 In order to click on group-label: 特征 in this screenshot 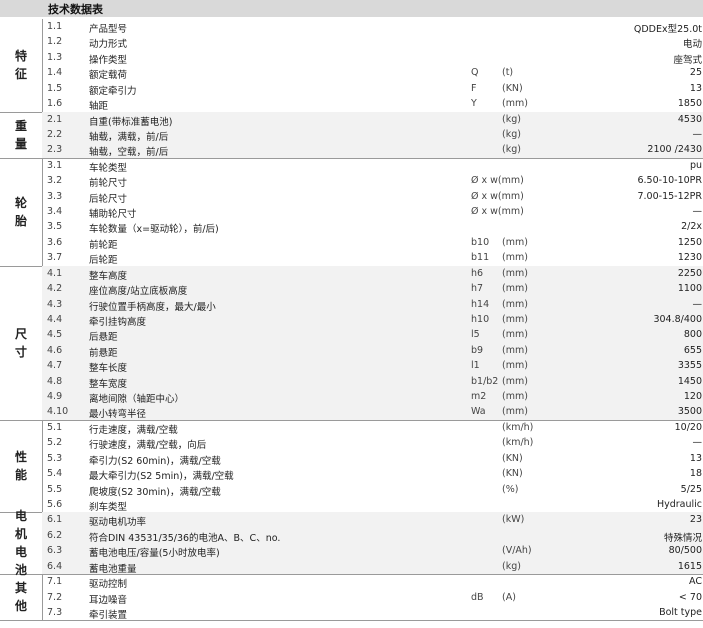, I will do `click(21, 65)`.